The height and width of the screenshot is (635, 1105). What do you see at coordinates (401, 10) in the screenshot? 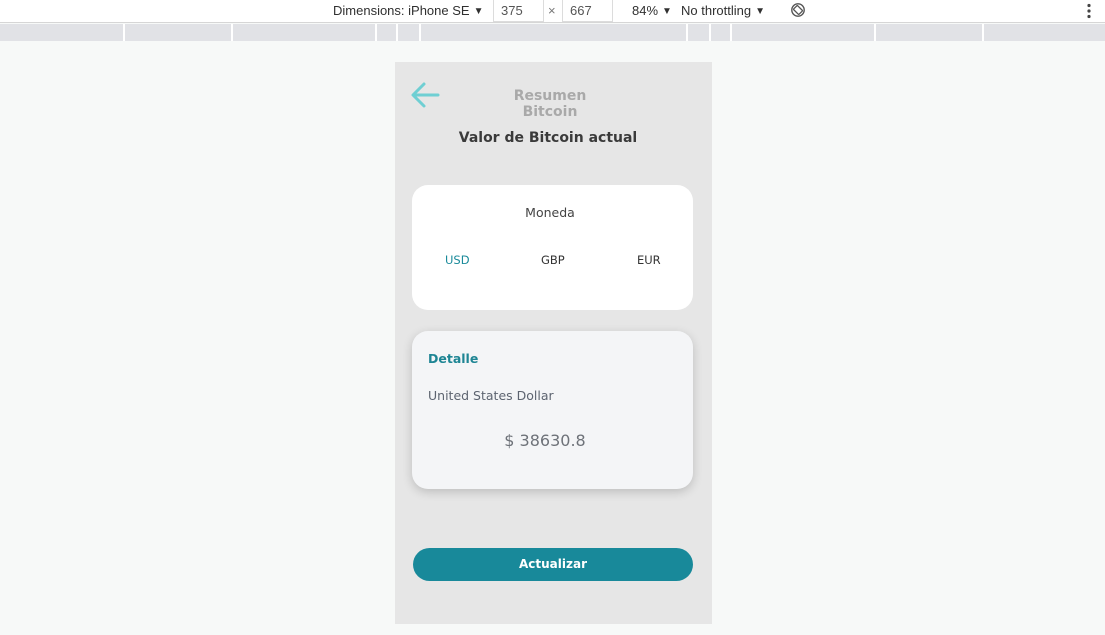
I see `device-selector-label: Dimensions: iPhone SE` at bounding box center [401, 10].